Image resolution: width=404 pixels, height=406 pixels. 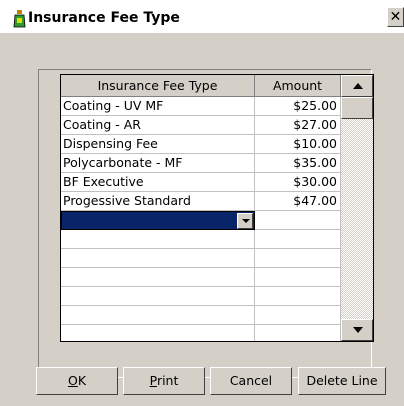 I want to click on close-icon: ✕, so click(x=395, y=17).